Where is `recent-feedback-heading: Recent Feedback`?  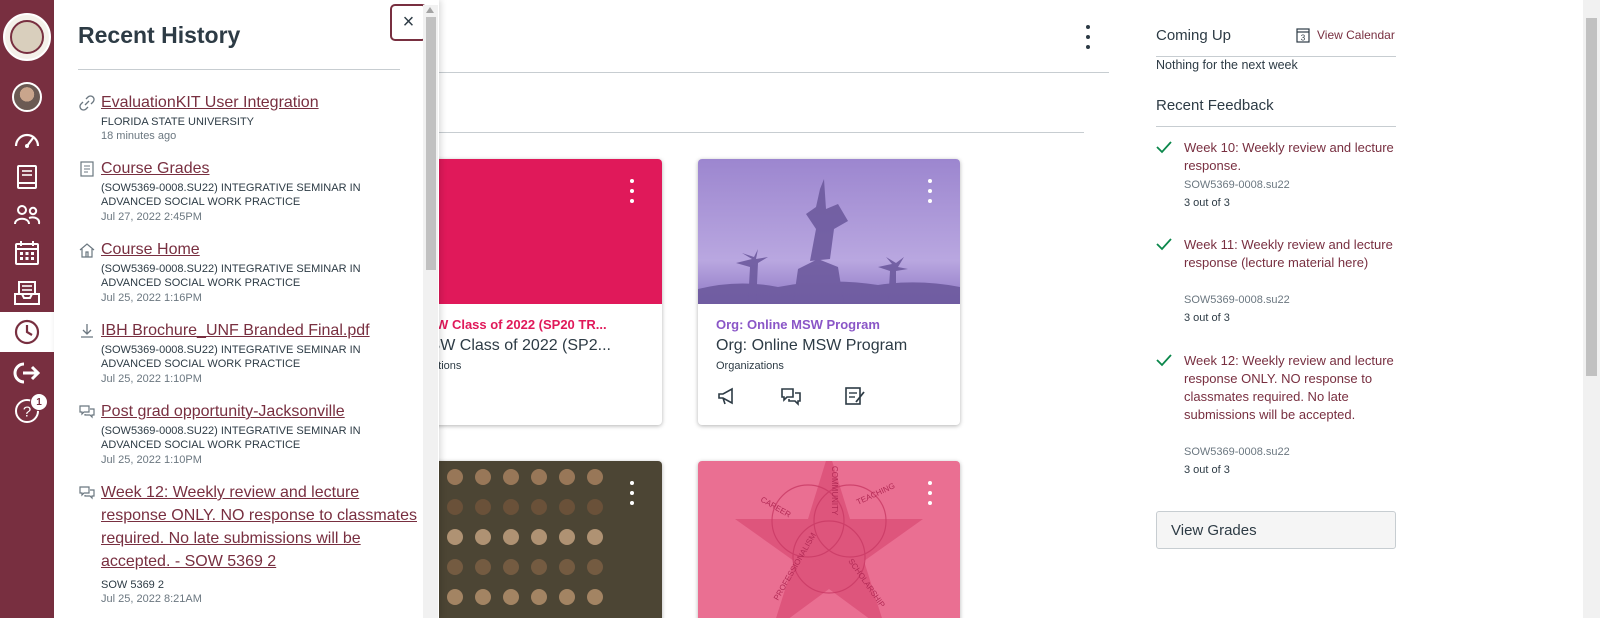
recent-feedback-heading: Recent Feedback is located at coordinates (1215, 105).